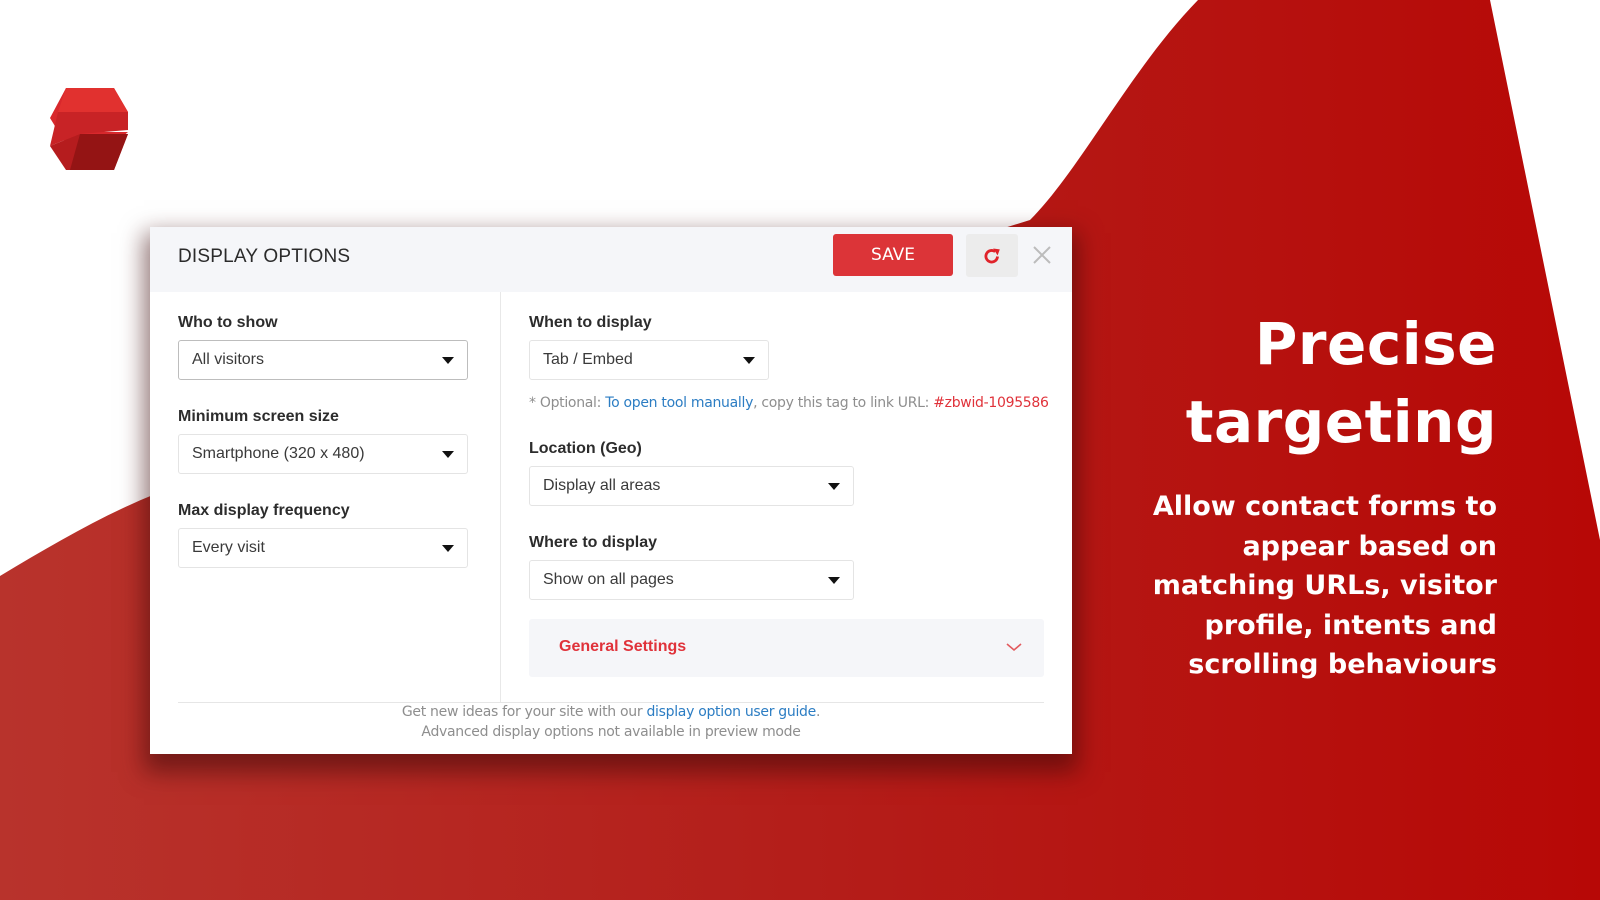 The height and width of the screenshot is (900, 1600). I want to click on general-settings-label: General Settings, so click(623, 646).